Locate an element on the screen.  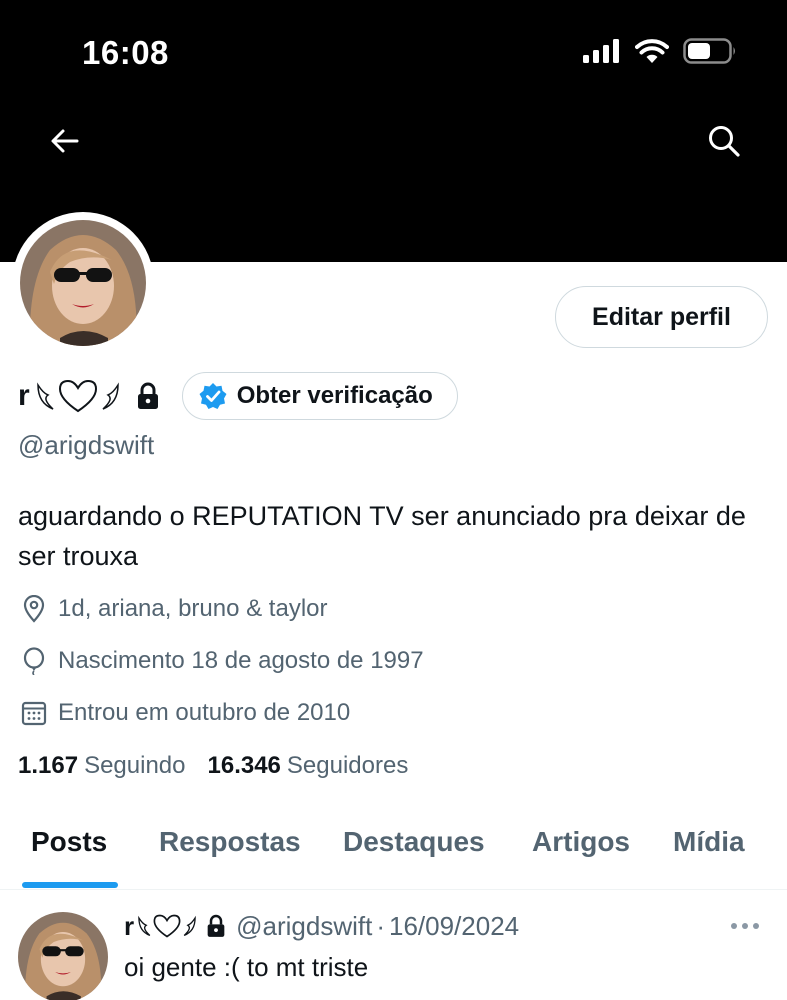
get-verified-button: Obter verificação is located at coordinates (319, 396).